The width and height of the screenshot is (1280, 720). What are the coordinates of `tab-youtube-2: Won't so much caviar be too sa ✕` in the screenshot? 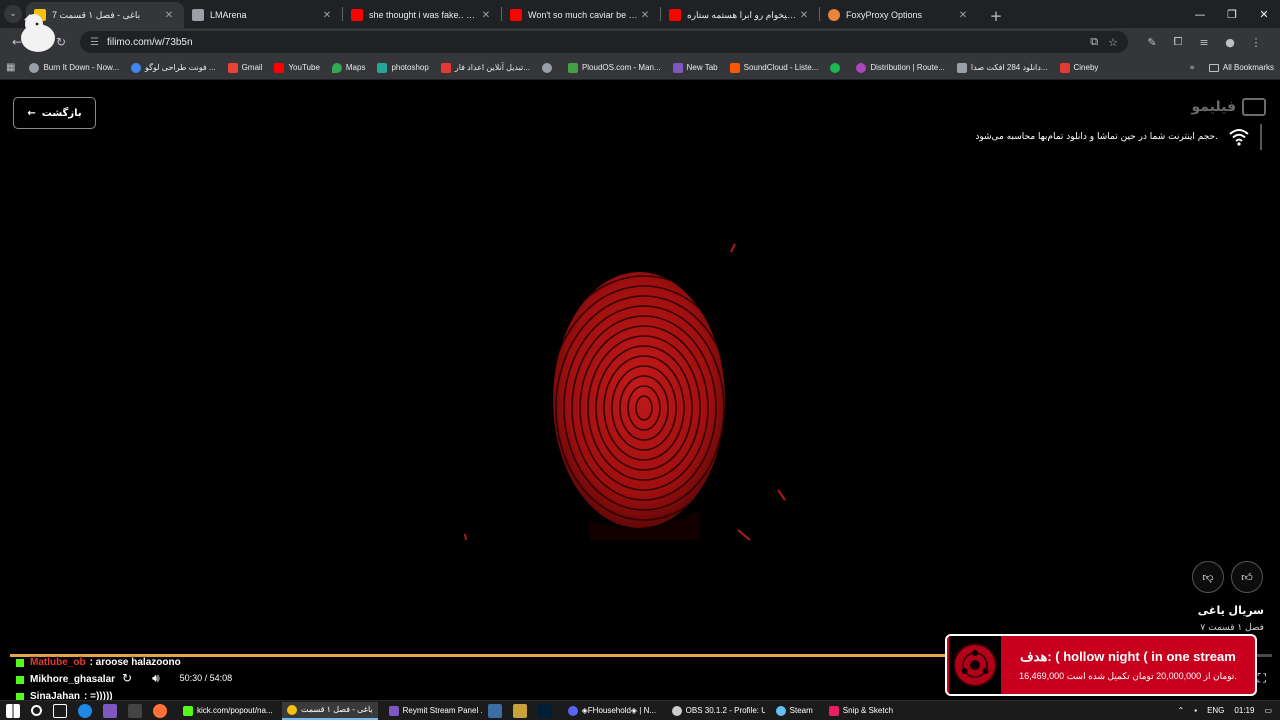 It's located at (581, 15).